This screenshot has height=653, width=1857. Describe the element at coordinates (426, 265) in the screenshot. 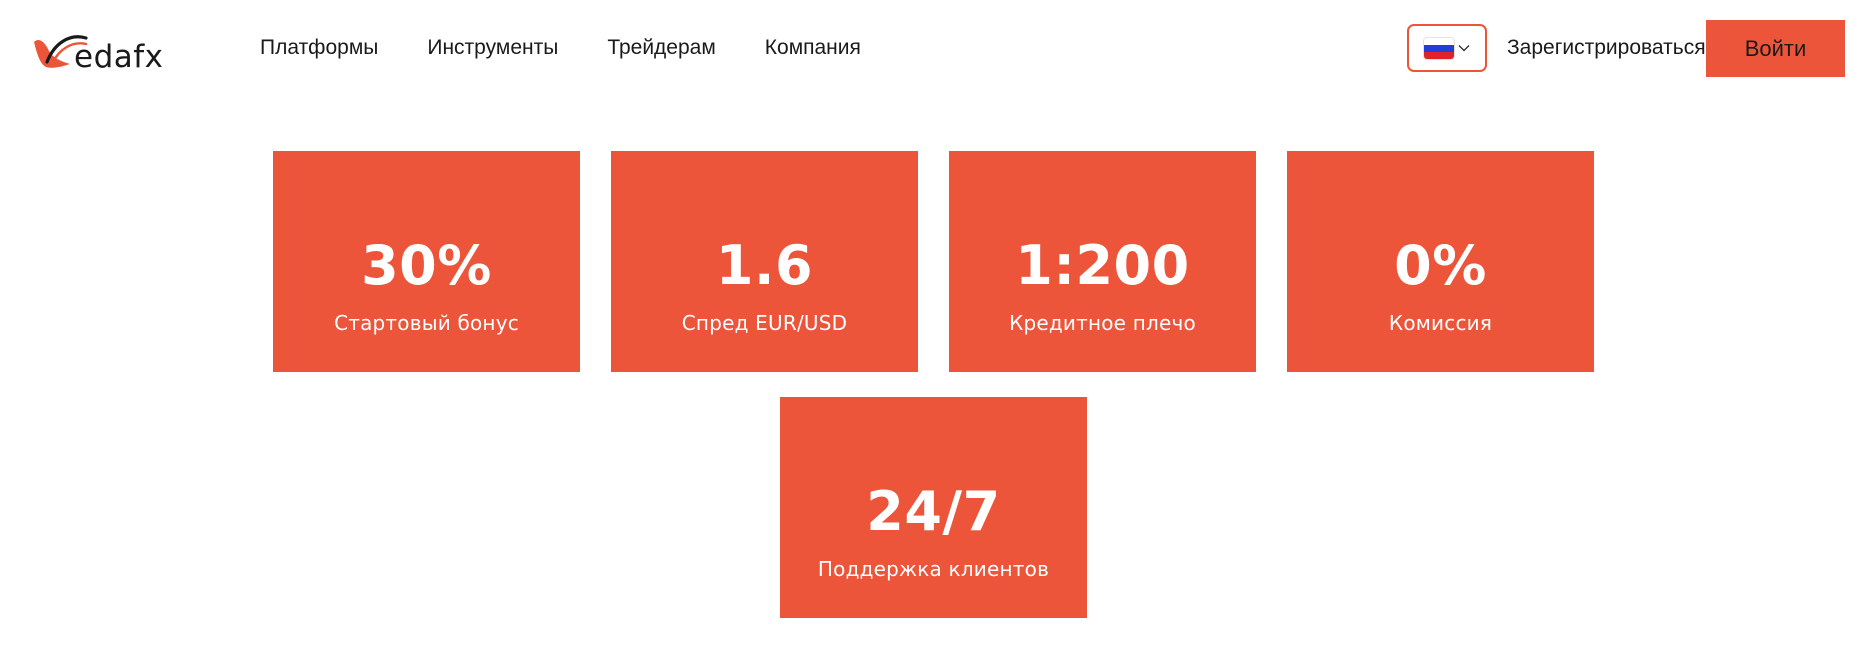

I see `stat-value: 30%` at that location.